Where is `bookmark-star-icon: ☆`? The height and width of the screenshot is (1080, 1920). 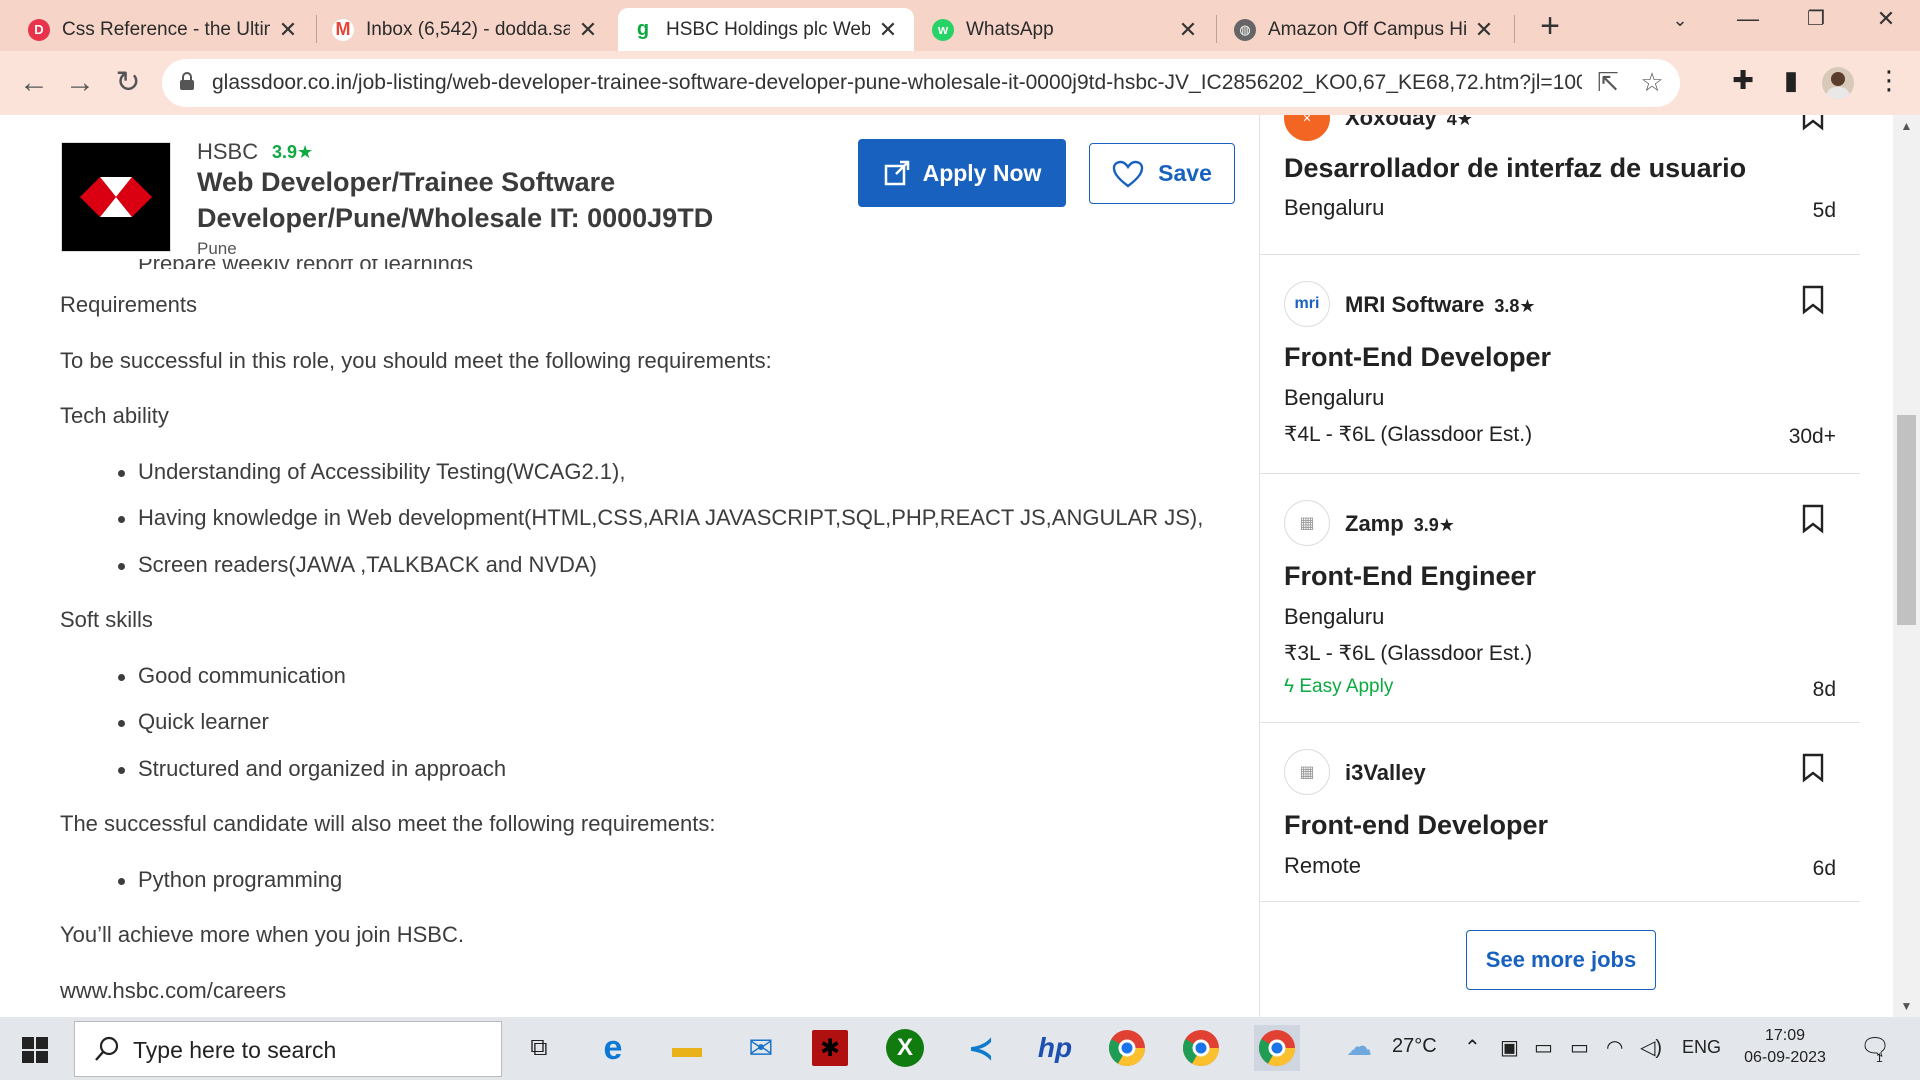 bookmark-star-icon: ☆ is located at coordinates (1652, 83).